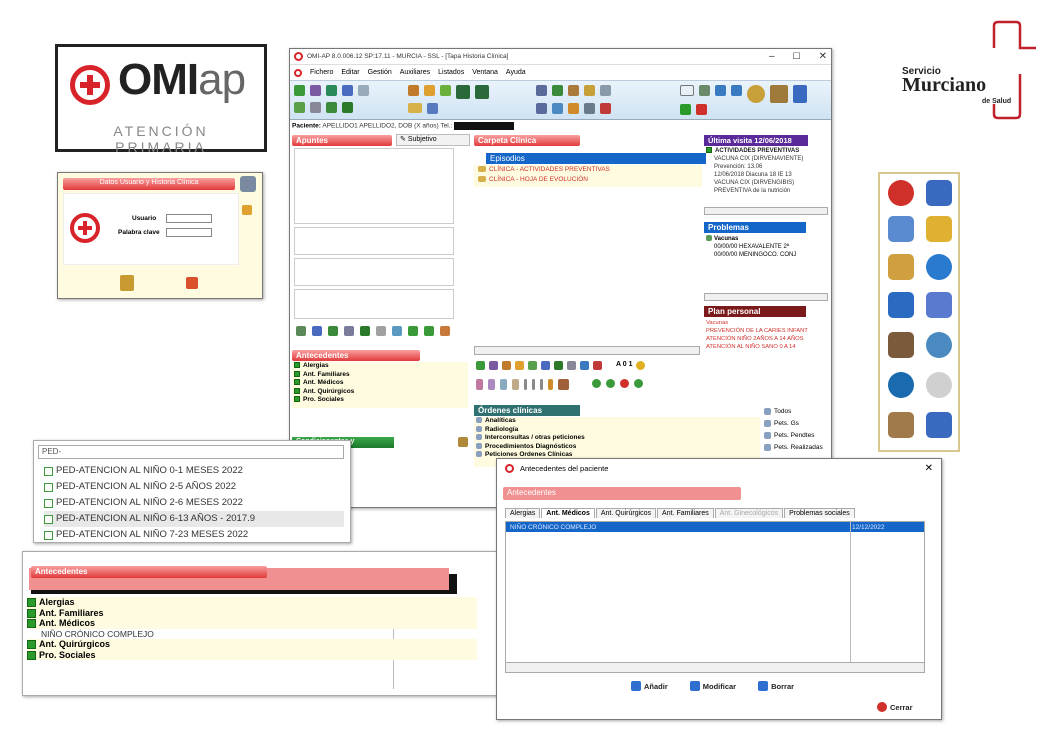 The image size is (1054, 732). What do you see at coordinates (451, 72) in the screenshot?
I see `menu-listados: Listados` at bounding box center [451, 72].